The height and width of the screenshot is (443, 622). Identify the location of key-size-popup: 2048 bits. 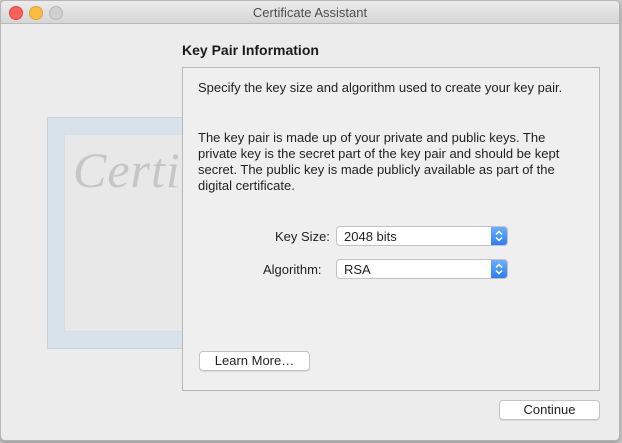
(422, 236).